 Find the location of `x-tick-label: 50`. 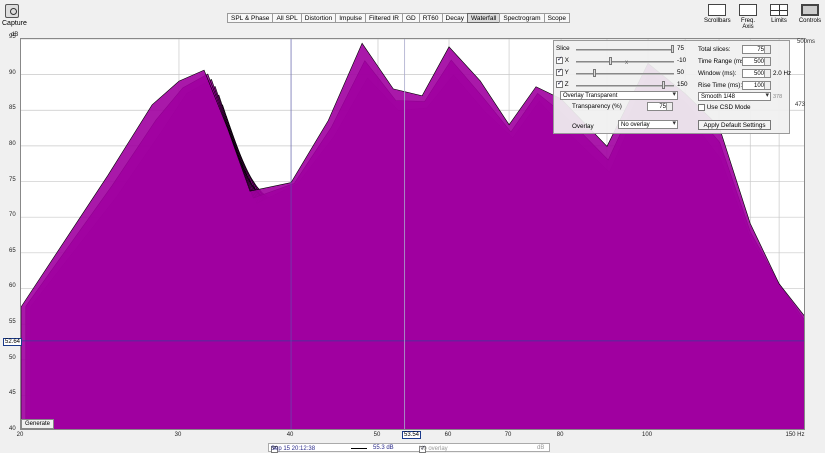

x-tick-label: 50 is located at coordinates (377, 435).